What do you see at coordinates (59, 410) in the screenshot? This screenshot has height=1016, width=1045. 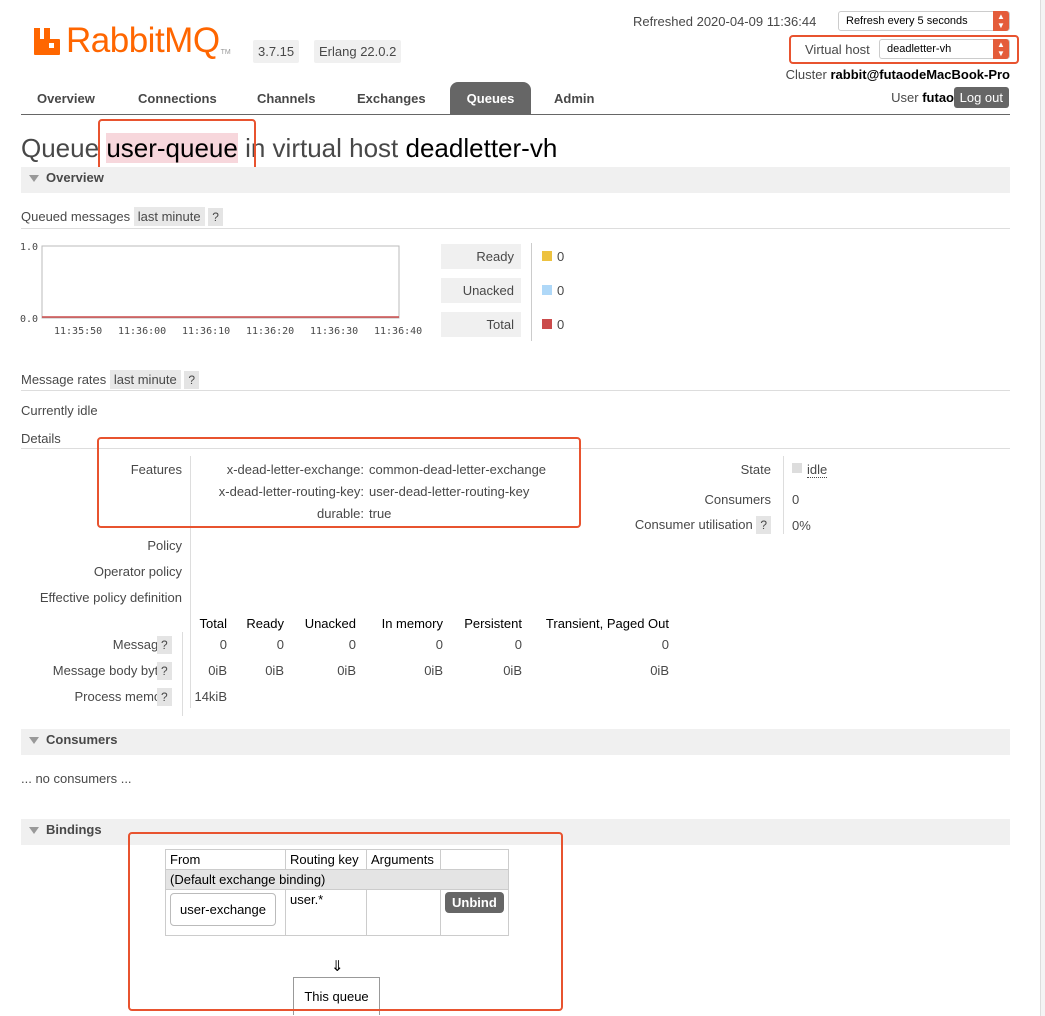 I see `currently-idle-text: Currently idle` at bounding box center [59, 410].